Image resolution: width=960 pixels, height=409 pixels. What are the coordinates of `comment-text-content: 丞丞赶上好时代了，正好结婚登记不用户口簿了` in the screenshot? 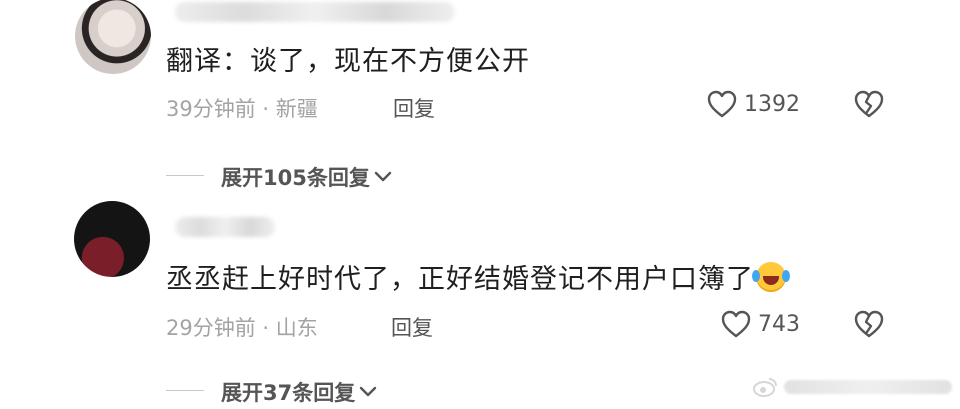 It's located at (460, 279).